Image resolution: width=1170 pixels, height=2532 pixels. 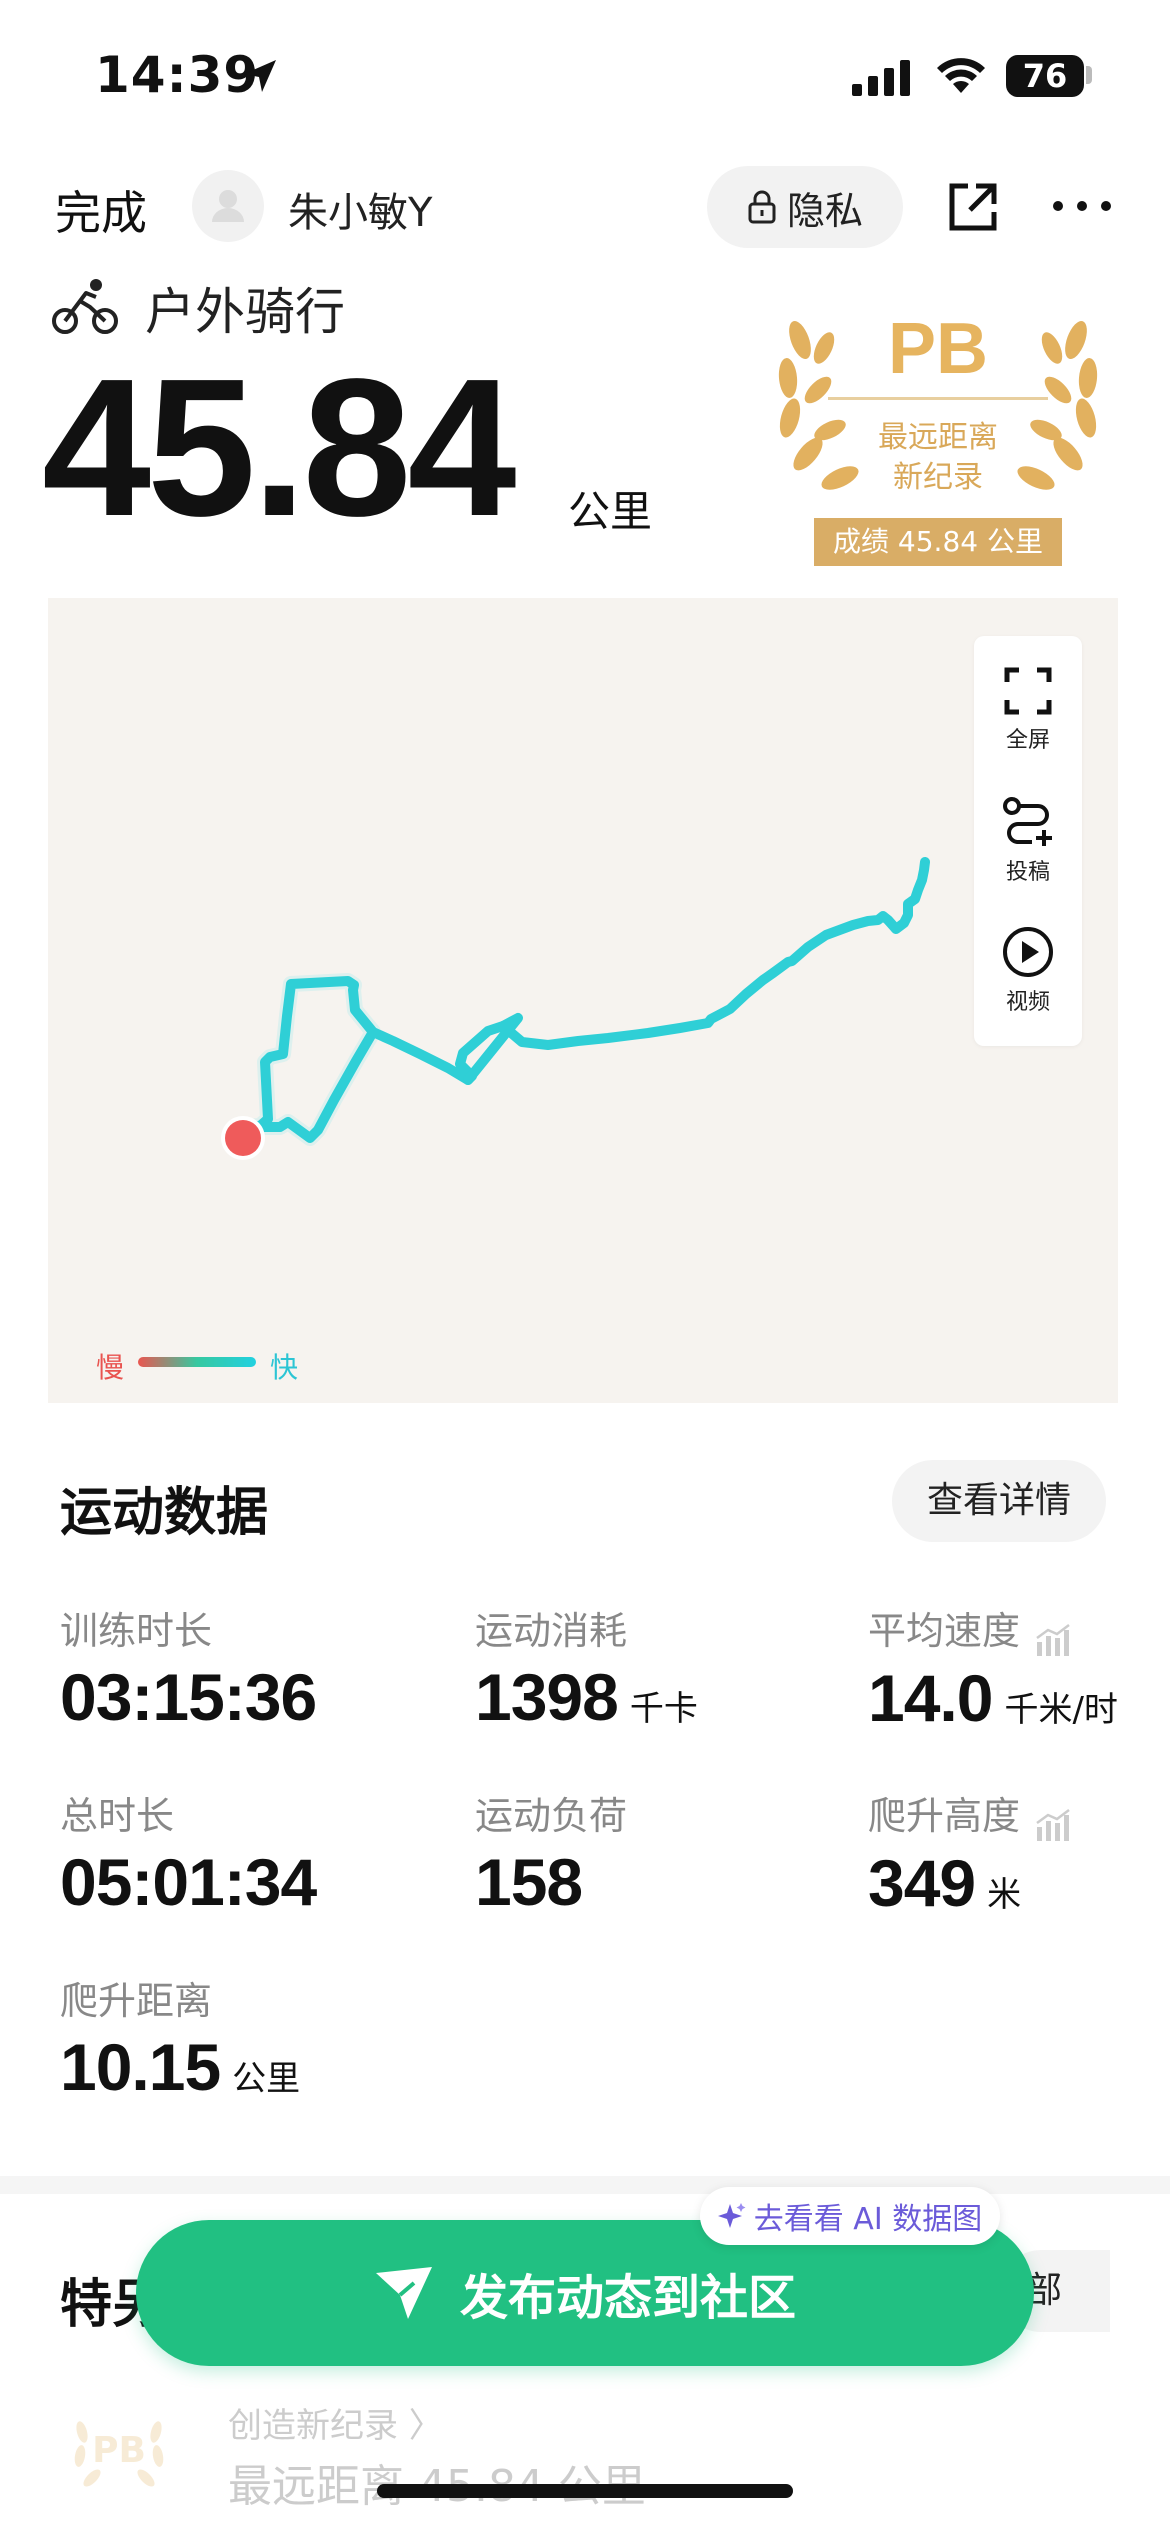 What do you see at coordinates (944, 1816) in the screenshot?
I see `stat-label: 爬升高度` at bounding box center [944, 1816].